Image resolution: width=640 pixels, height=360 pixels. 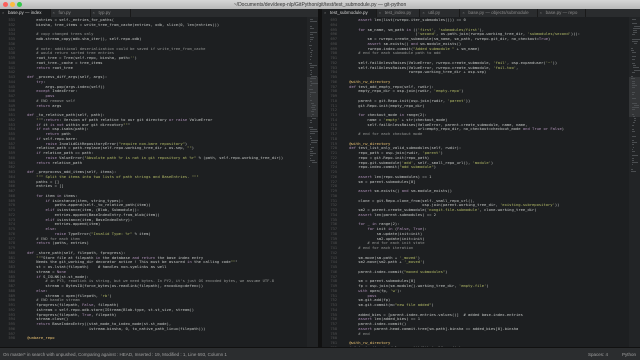 I want to click on code-line: sm.git.commit(m="new file added"), so click(x=386, y=305).